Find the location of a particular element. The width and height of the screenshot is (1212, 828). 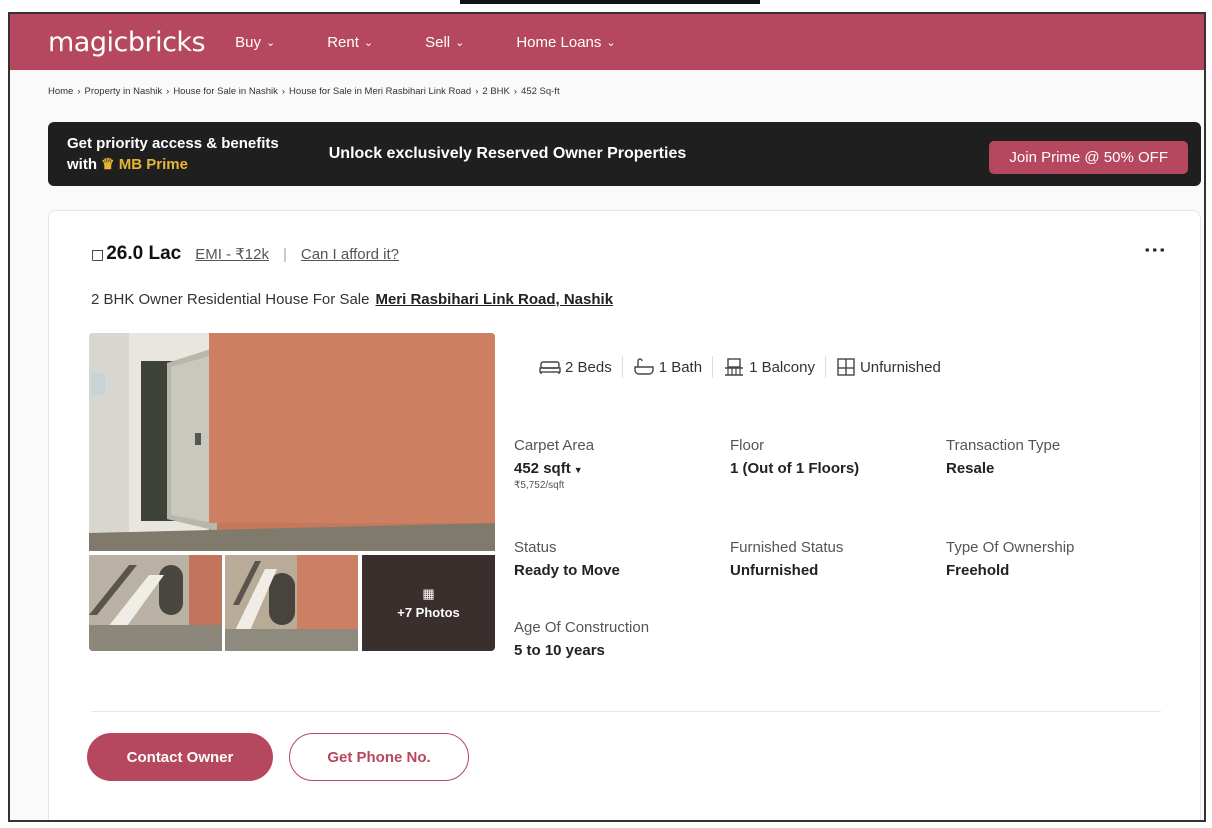

nav-buy: Buy ⌄ is located at coordinates (255, 42).